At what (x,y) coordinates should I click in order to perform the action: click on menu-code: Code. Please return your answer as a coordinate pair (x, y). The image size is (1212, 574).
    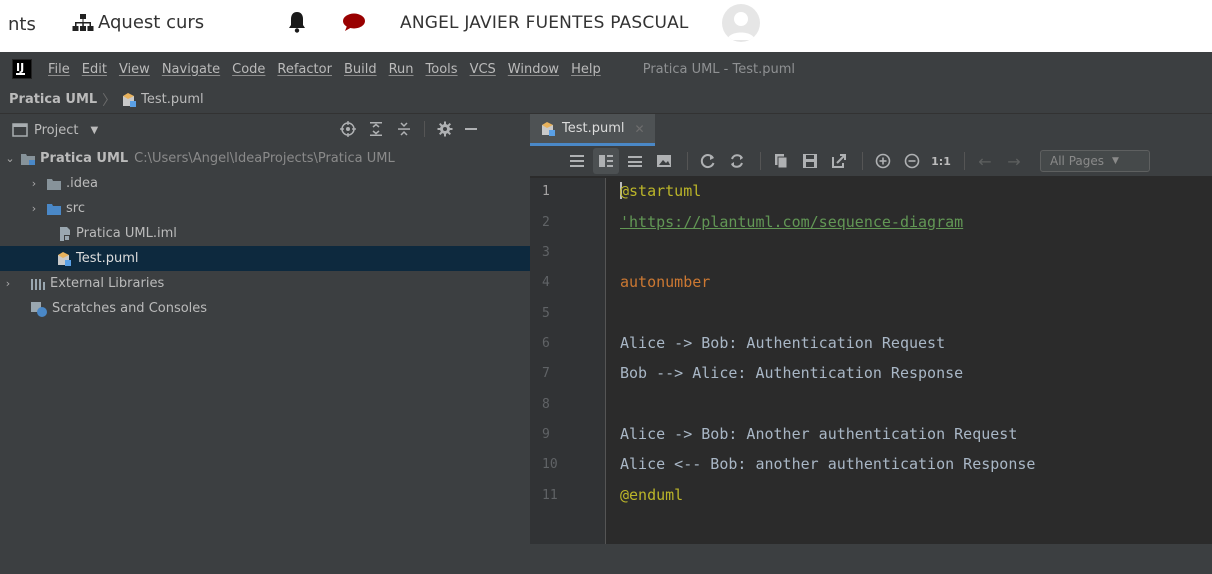
    Looking at the image, I should click on (248, 69).